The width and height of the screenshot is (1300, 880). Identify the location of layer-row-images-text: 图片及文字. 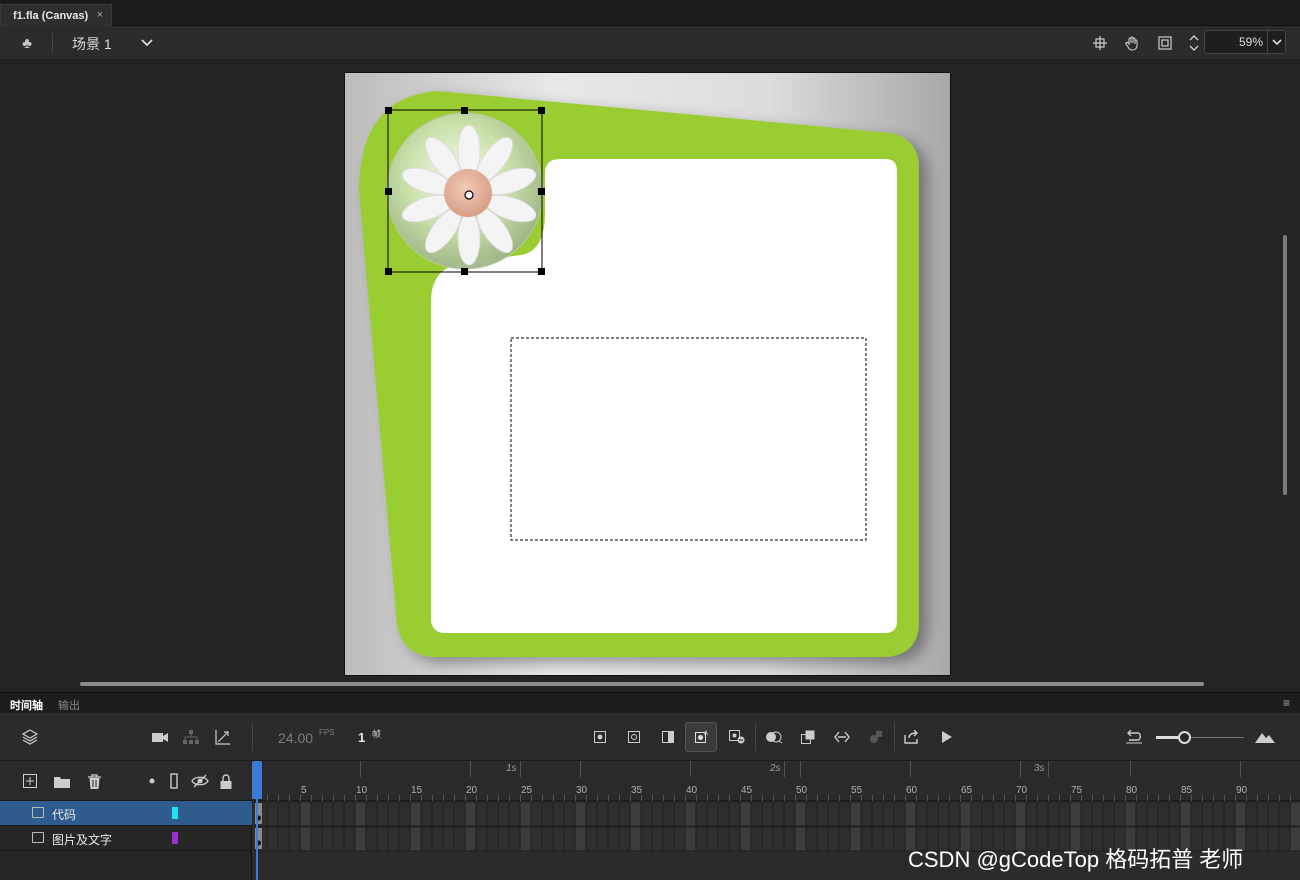
(126, 838).